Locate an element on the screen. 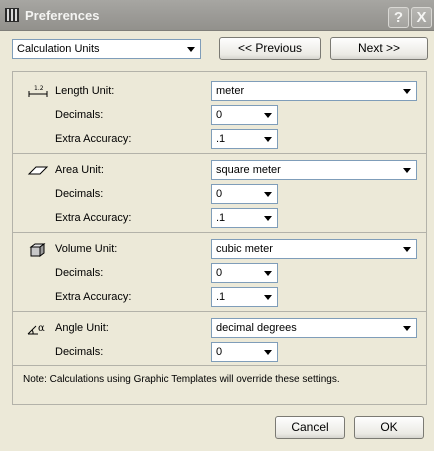 Image resolution: width=434 pixels, height=451 pixels. category-select: Calculation Units is located at coordinates (106, 49).